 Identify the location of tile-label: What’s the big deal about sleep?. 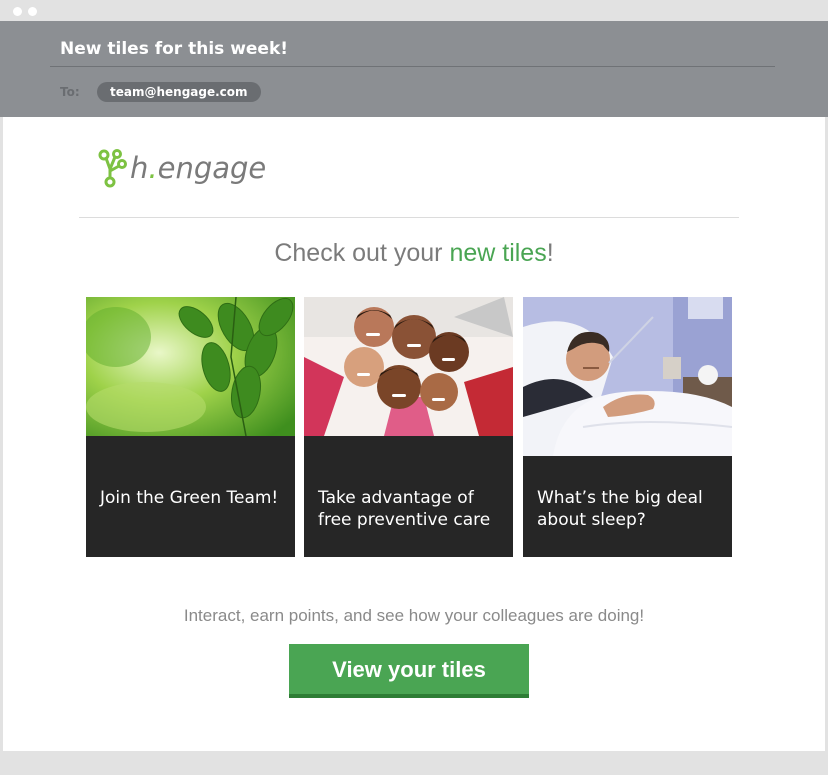
(620, 509).